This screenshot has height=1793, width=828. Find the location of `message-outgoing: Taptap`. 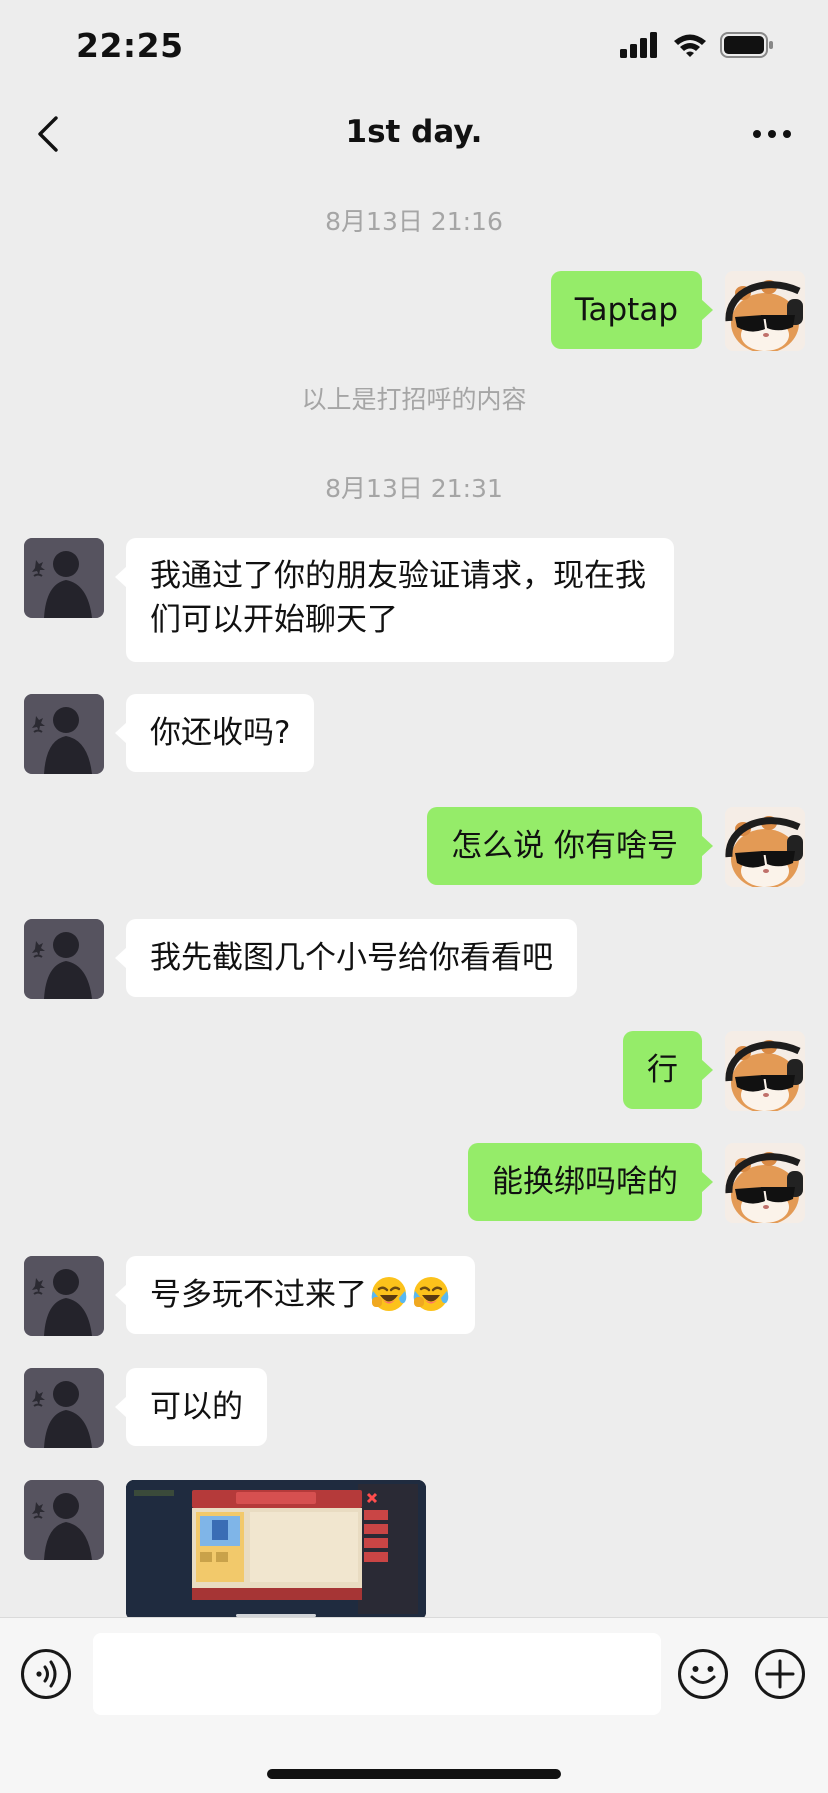

message-outgoing: Taptap is located at coordinates (632, 310).